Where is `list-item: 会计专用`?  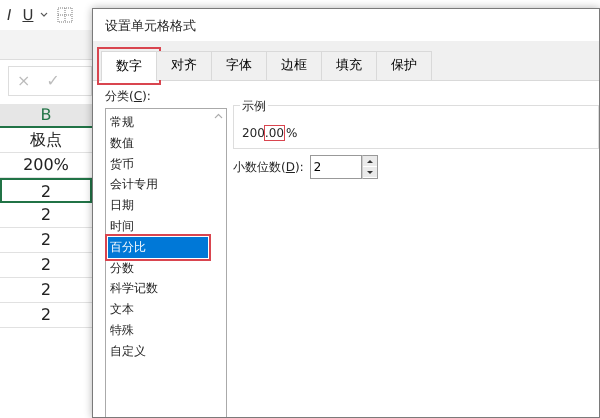
list-item: 会计专用 is located at coordinates (158, 185).